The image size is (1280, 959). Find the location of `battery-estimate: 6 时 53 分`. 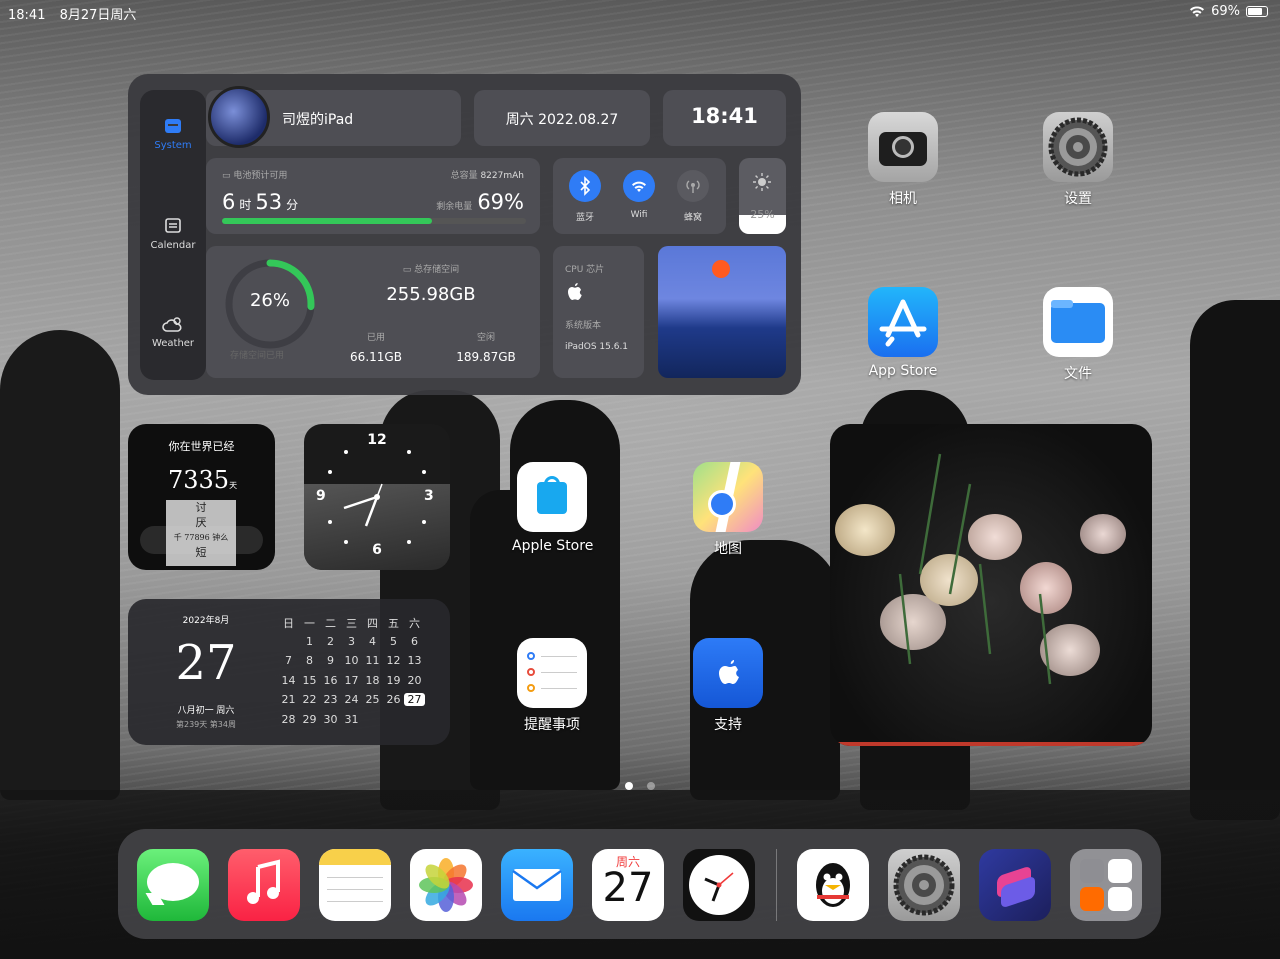

battery-estimate: 6 时 53 分 is located at coordinates (260, 202).